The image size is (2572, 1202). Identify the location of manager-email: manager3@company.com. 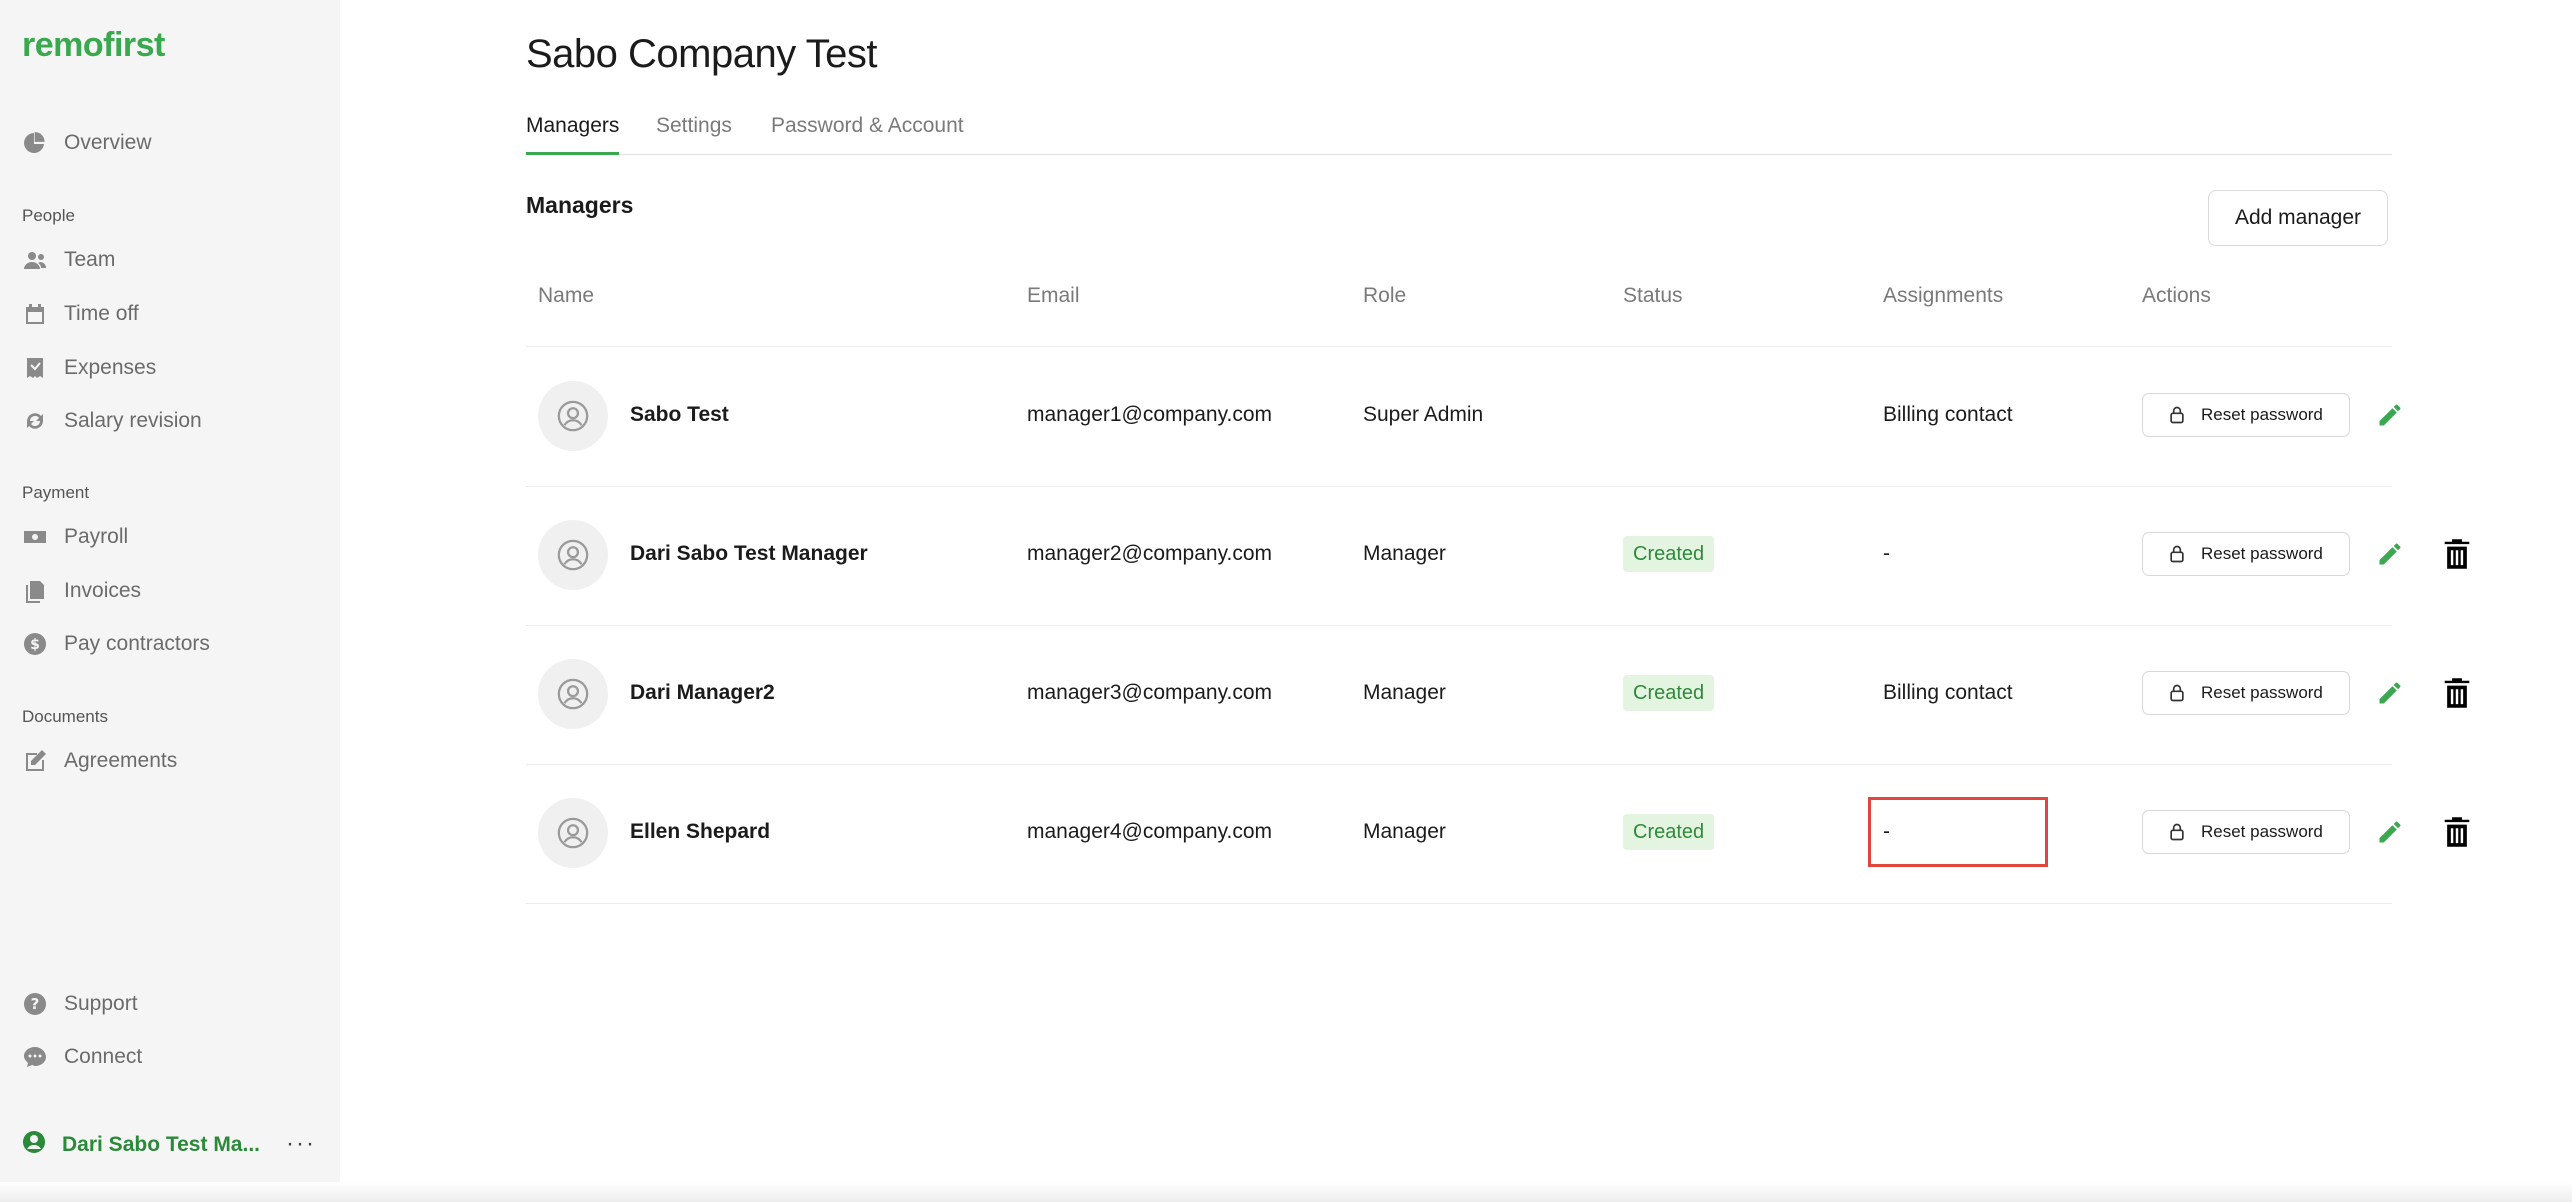
(1150, 692).